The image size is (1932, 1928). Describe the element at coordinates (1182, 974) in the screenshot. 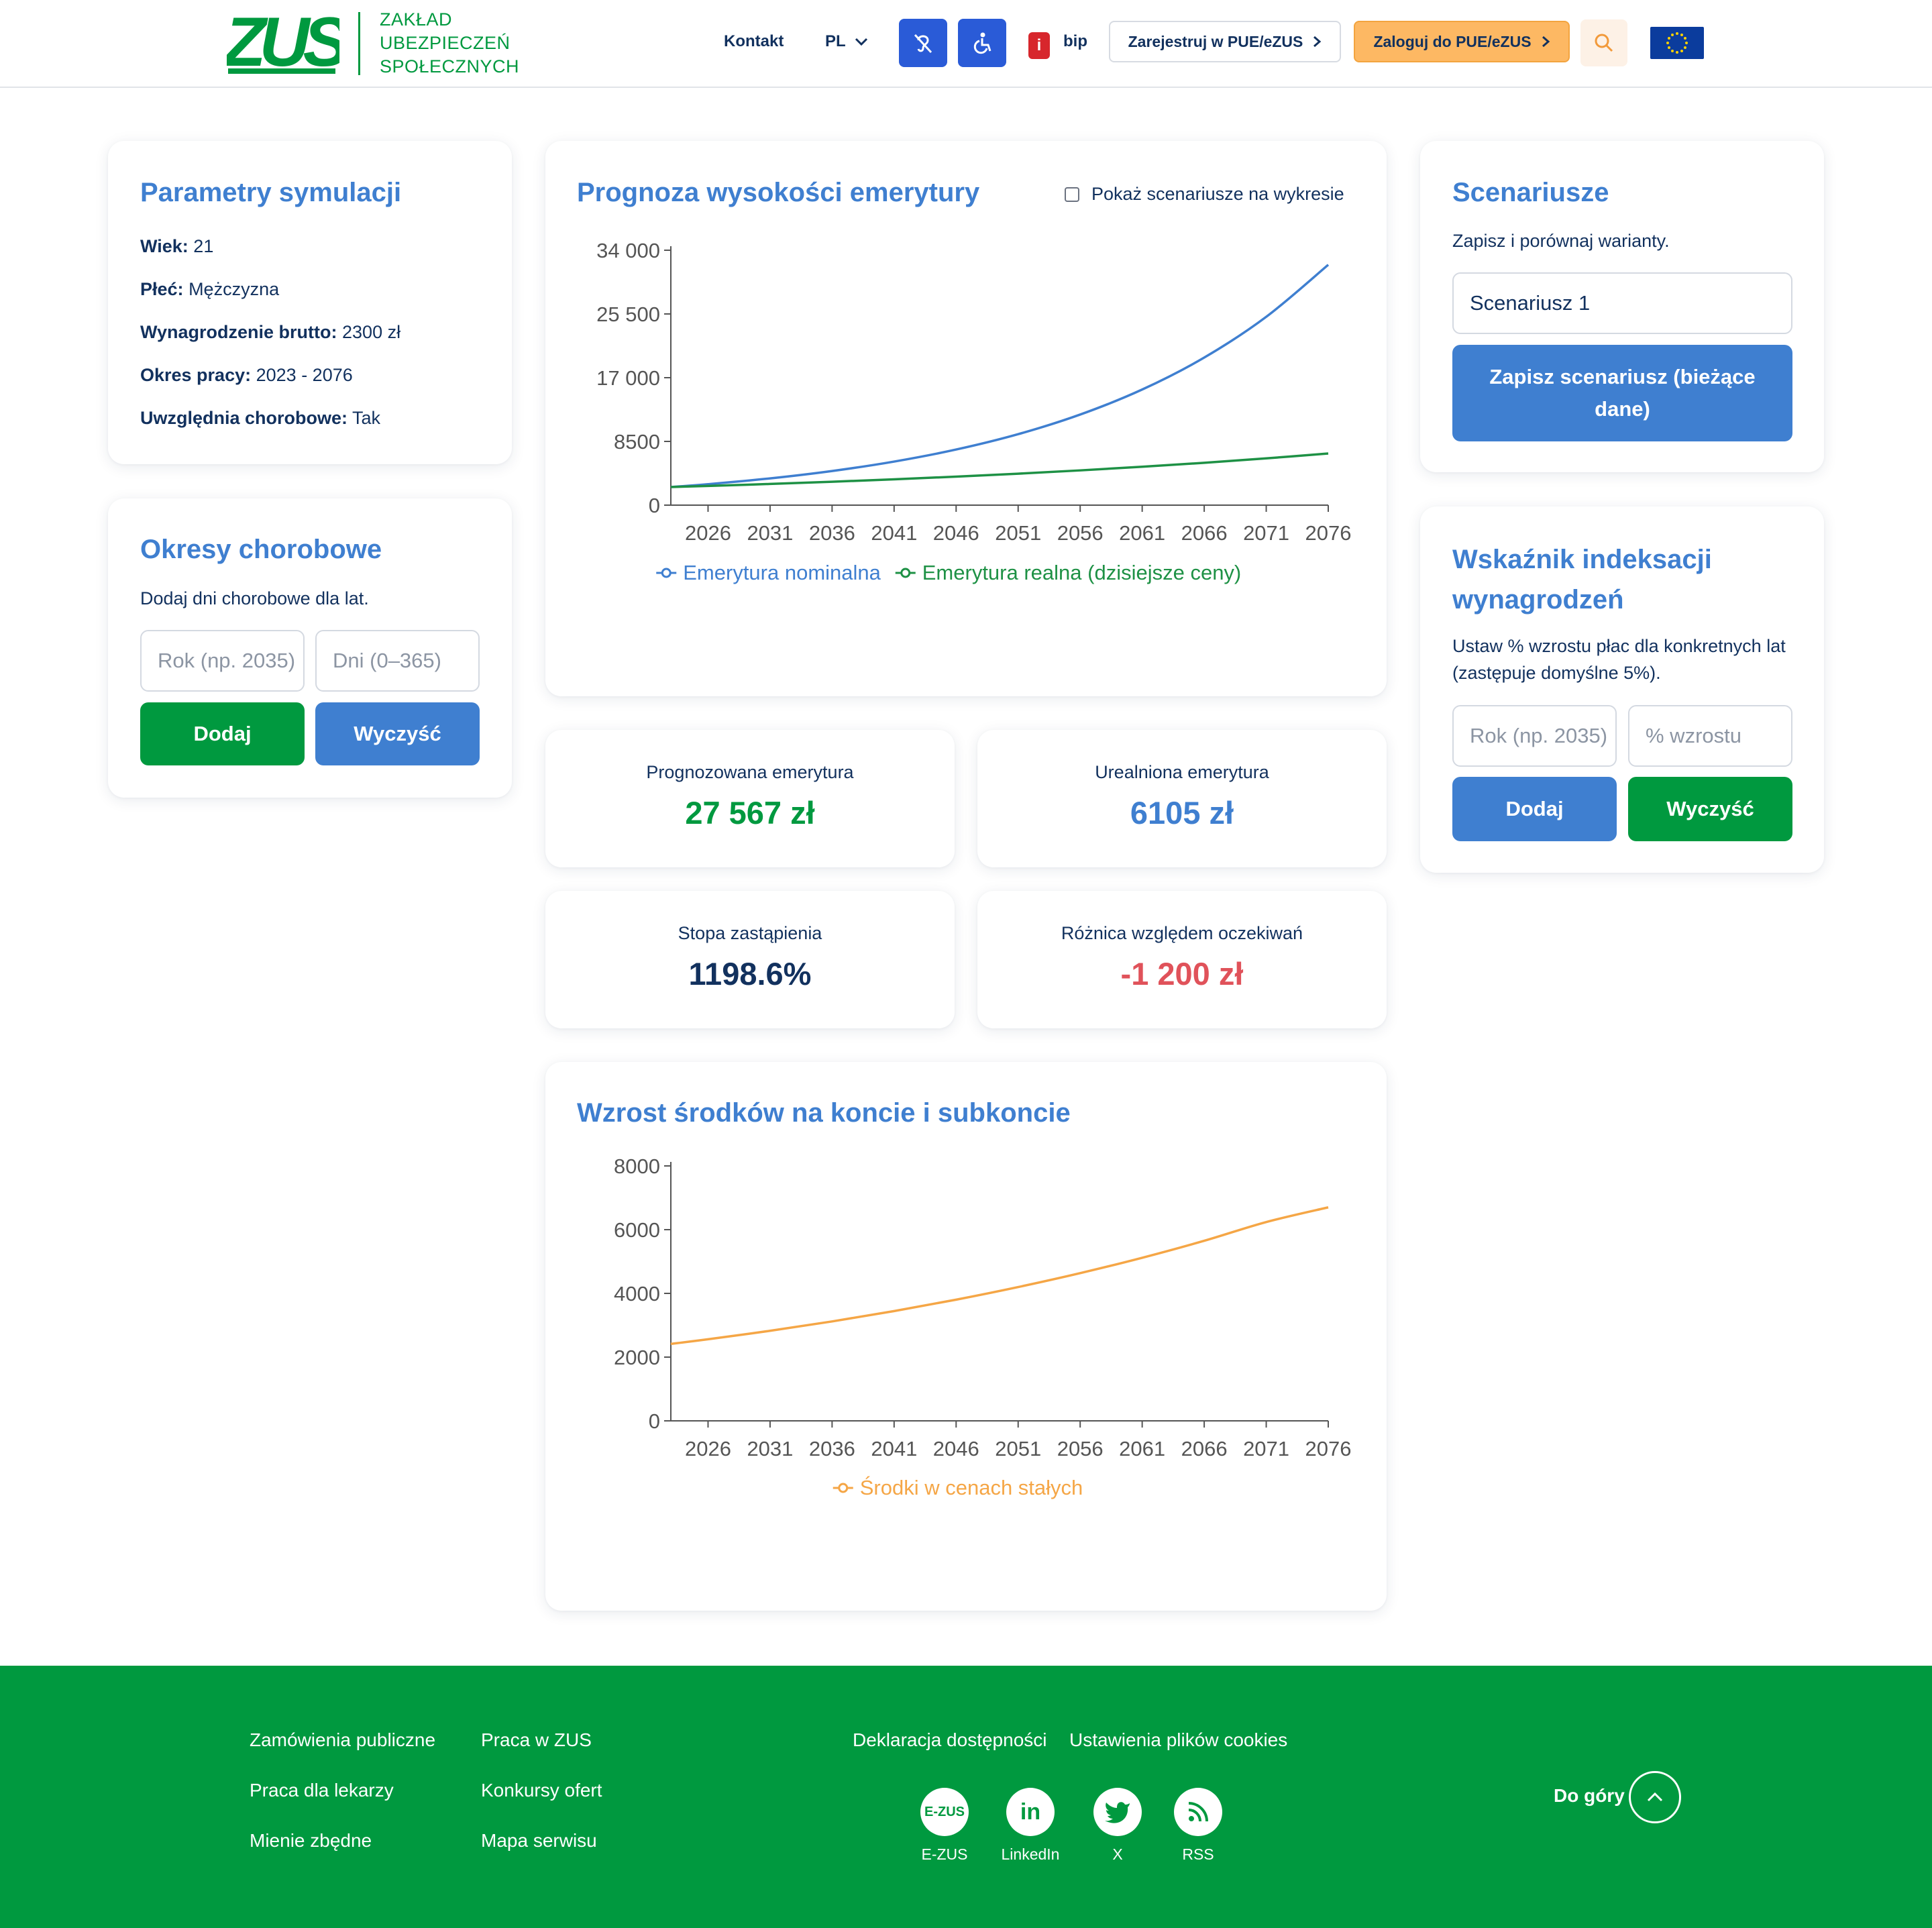

I see `stat-value-difference: -1 200 zł` at that location.